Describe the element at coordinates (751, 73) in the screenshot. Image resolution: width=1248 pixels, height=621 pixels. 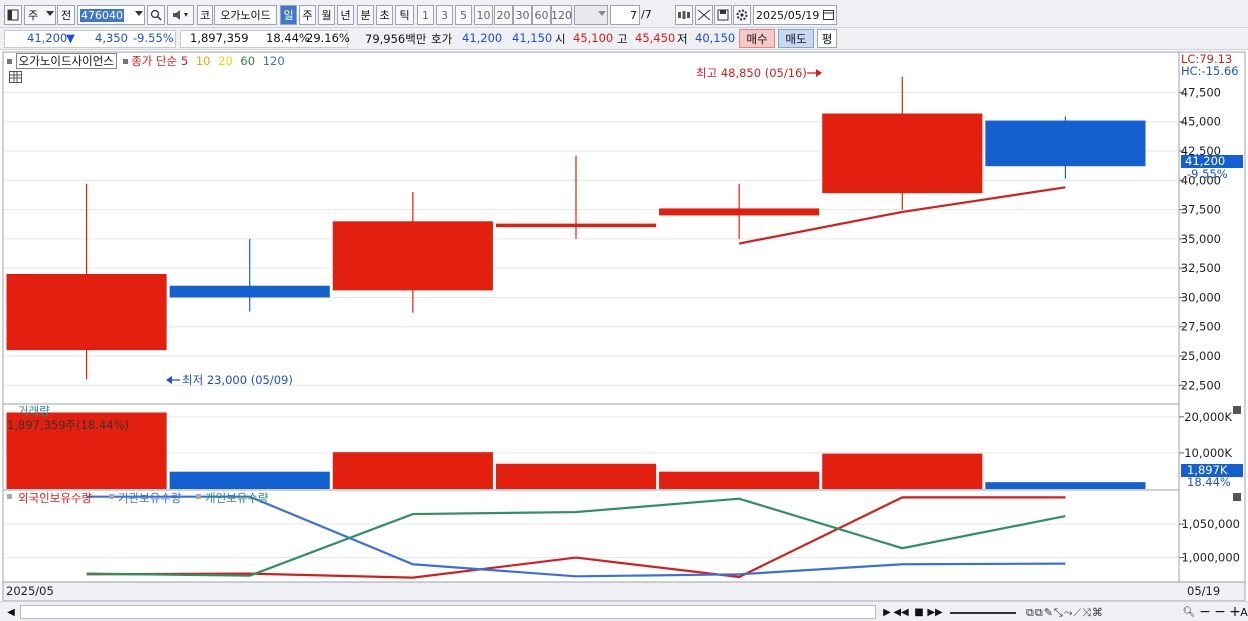
I see `high-annotation: 최고 48,850 (05/16)` at that location.